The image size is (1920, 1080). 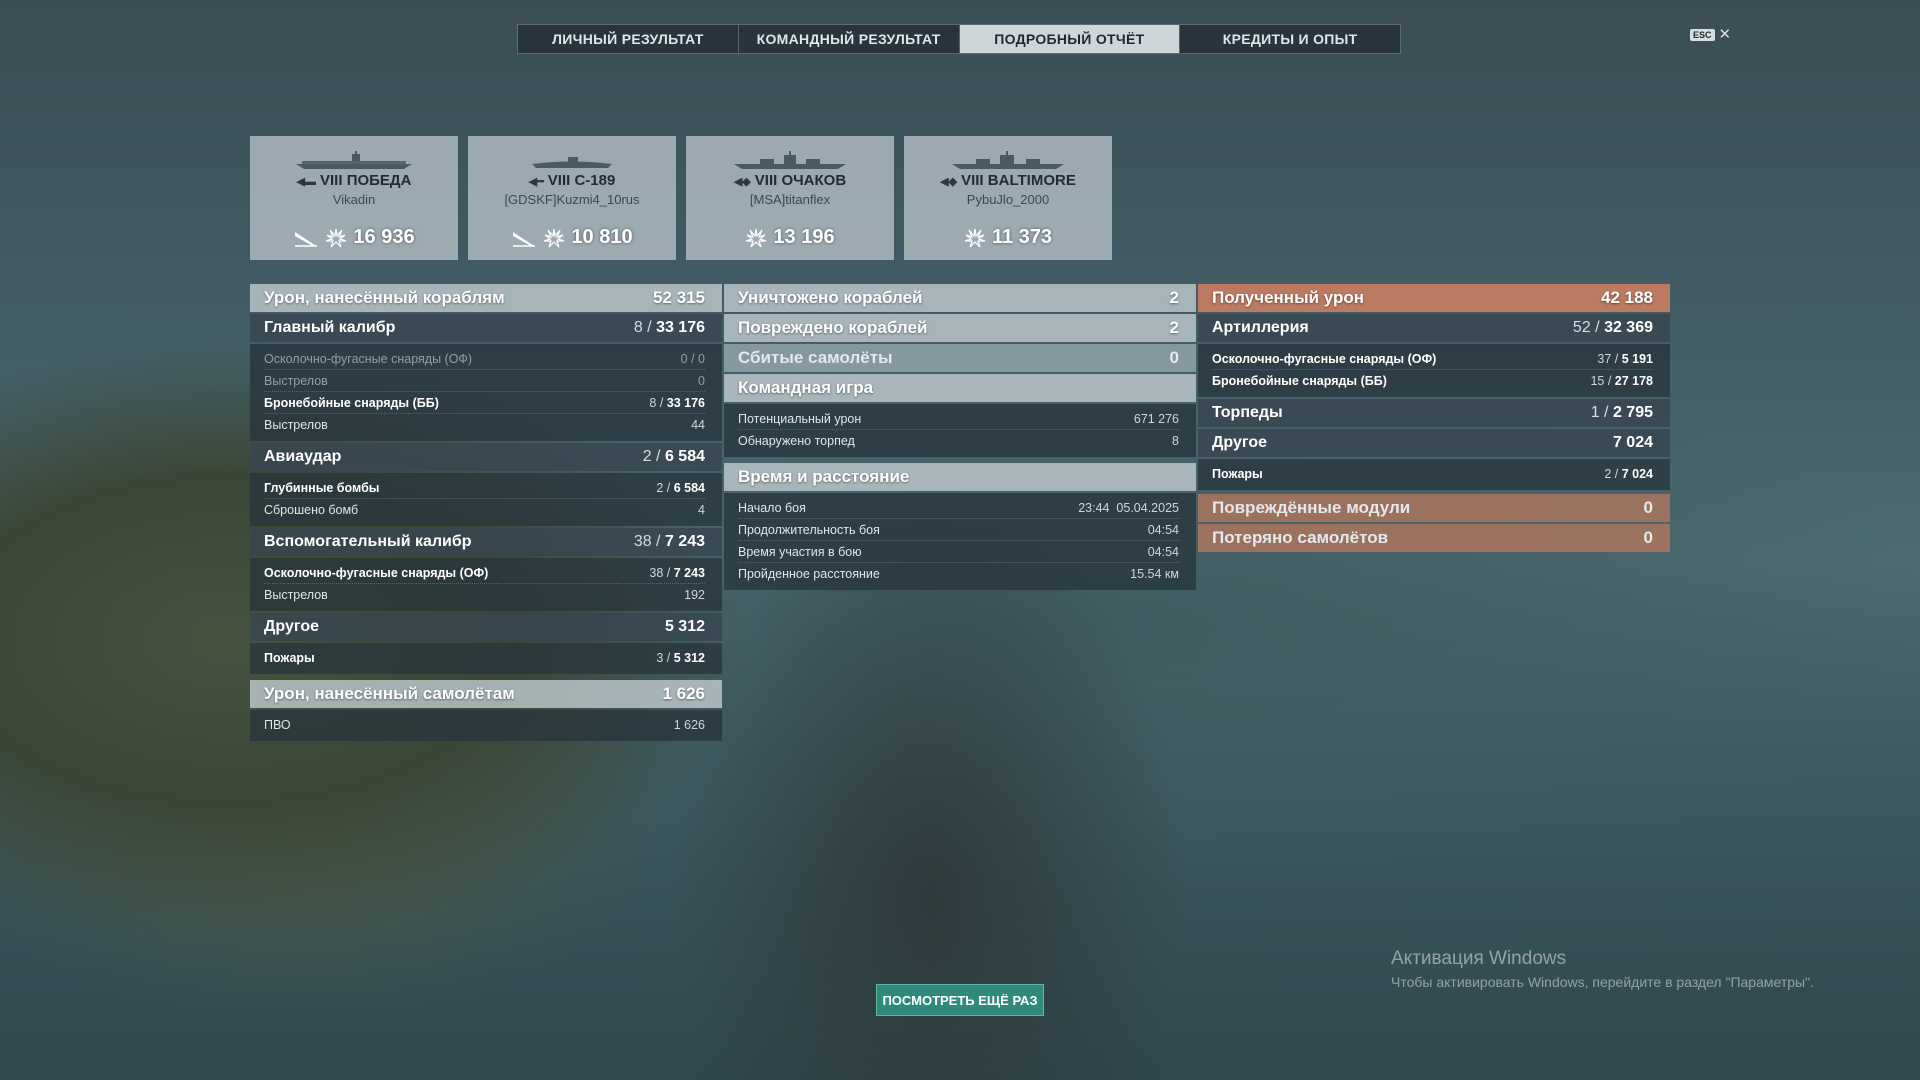 What do you see at coordinates (960, 477) in the screenshot?
I see `time-distance-header: Время и расстояние` at bounding box center [960, 477].